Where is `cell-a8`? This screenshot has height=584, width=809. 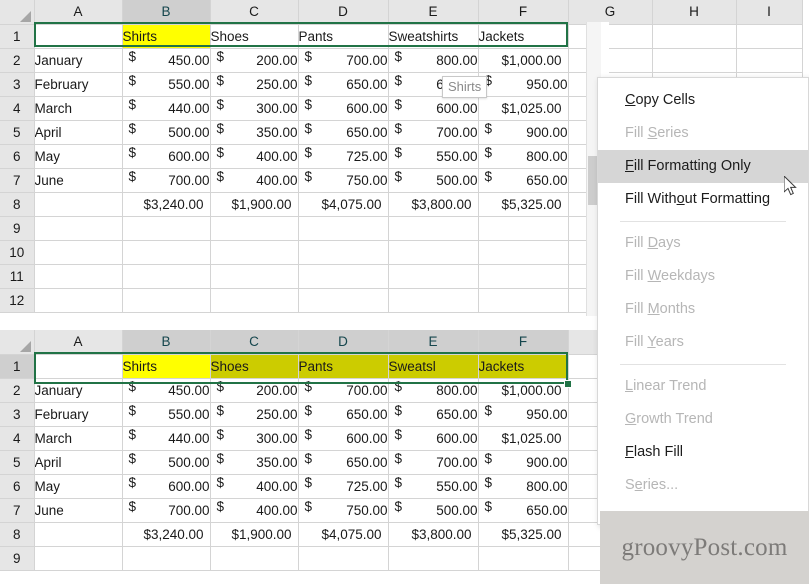 cell-a8 is located at coordinates (78, 204).